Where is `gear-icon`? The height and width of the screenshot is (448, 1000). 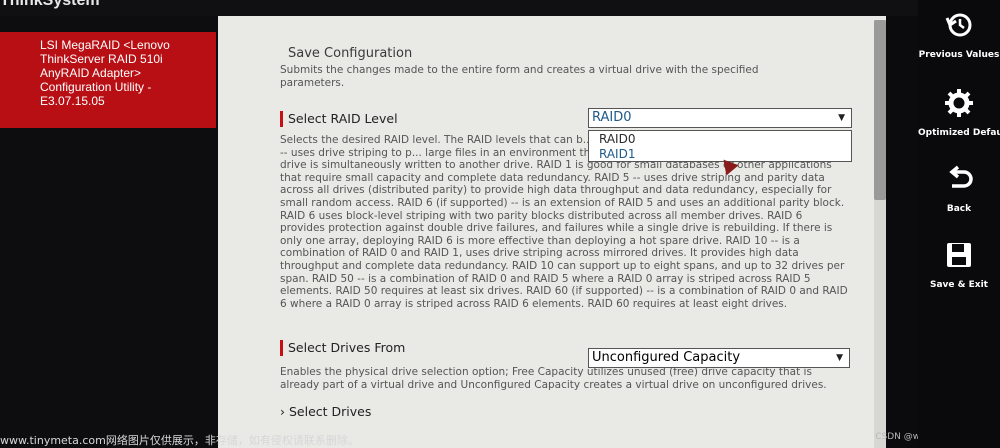 gear-icon is located at coordinates (959, 103).